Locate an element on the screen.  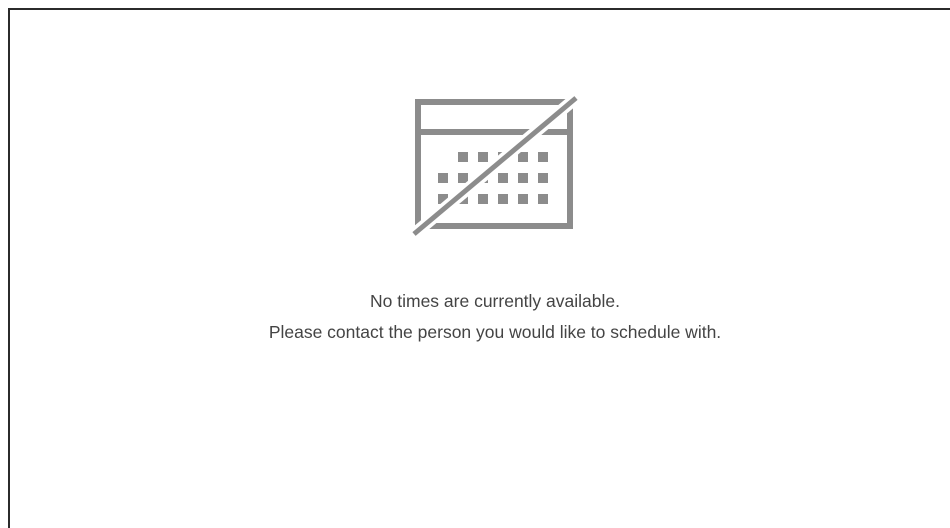
no-times-text: No times are currently available. is located at coordinates (495, 301).